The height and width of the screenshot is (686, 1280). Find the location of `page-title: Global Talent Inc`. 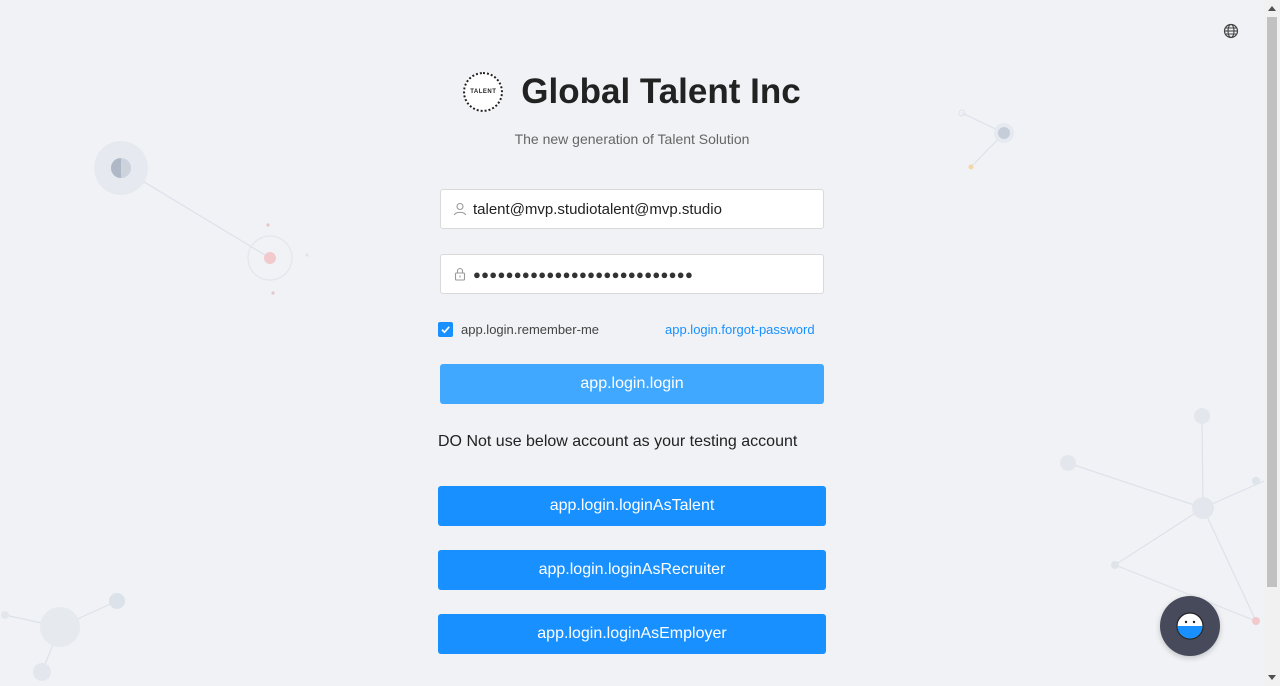

page-title: Global Talent Inc is located at coordinates (661, 91).